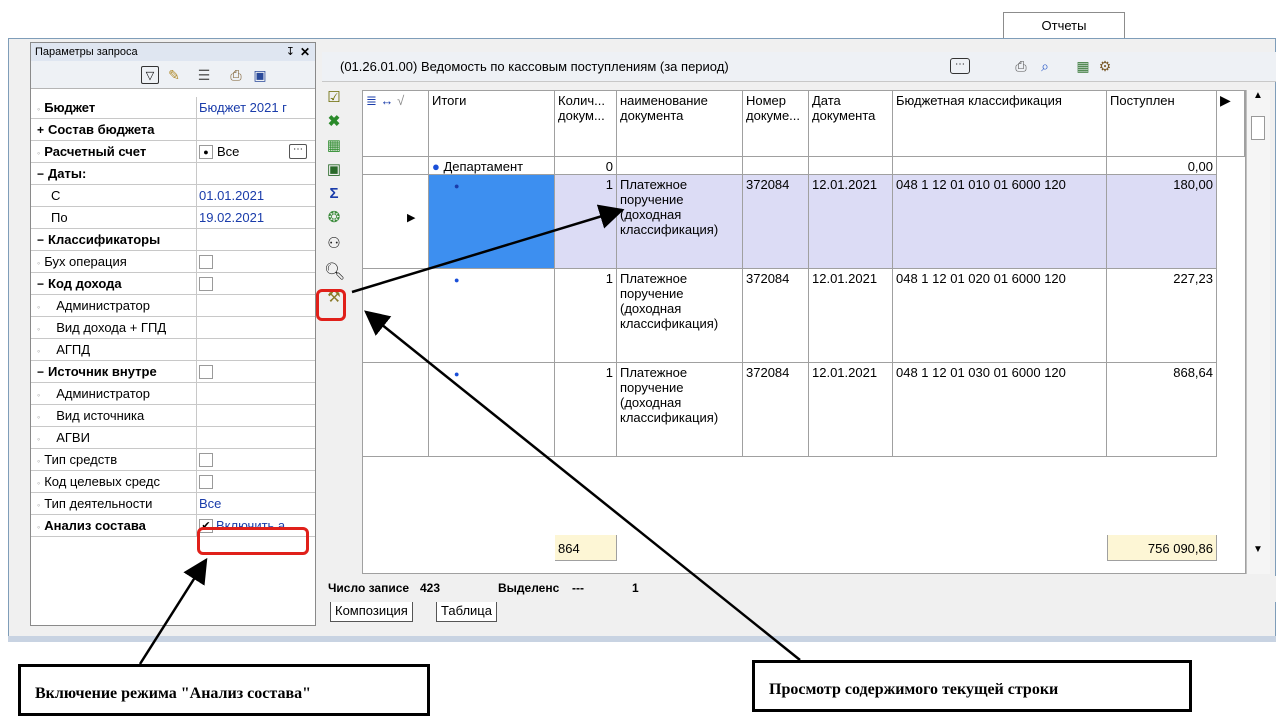 The width and height of the screenshot is (1281, 716). What do you see at coordinates (488, 249) in the screenshot?
I see `arrow-to-row` at bounding box center [488, 249].